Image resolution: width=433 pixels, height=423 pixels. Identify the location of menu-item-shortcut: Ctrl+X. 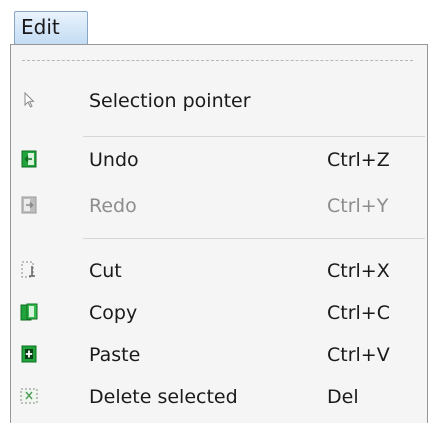
(358, 271).